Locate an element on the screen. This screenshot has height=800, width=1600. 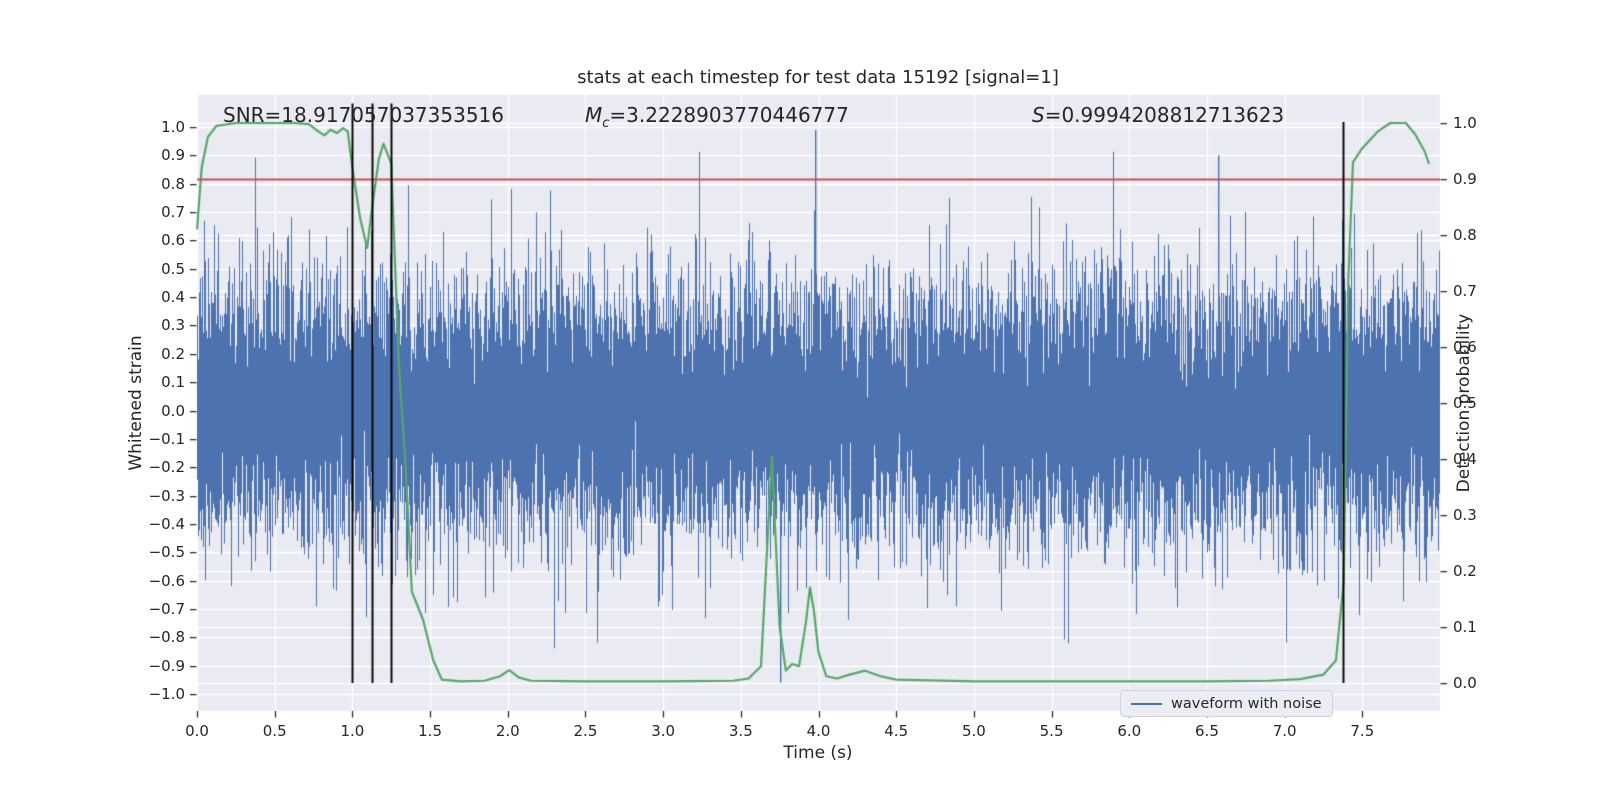
score-value: =0.9994208812713623 is located at coordinates (1164, 115).